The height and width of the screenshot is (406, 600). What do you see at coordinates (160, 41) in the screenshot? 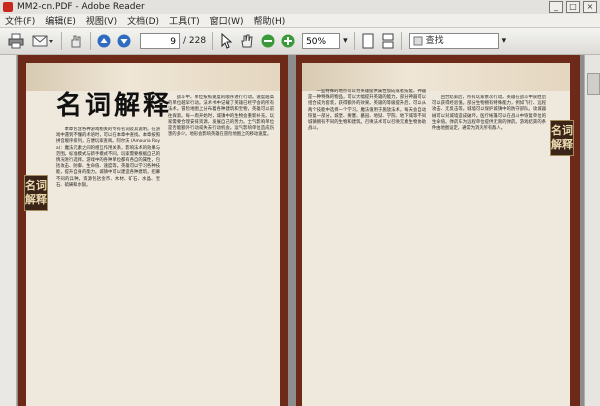
I see `page-number-input: 9` at bounding box center [160, 41].